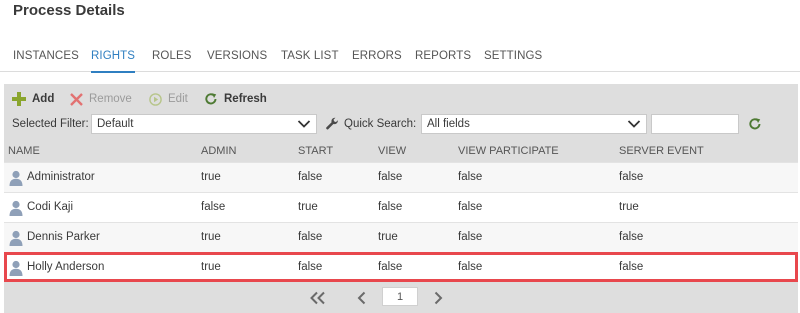 This screenshot has width=800, height=313. Describe the element at coordinates (204, 124) in the screenshot. I see `selected-filter-select: Default` at that location.